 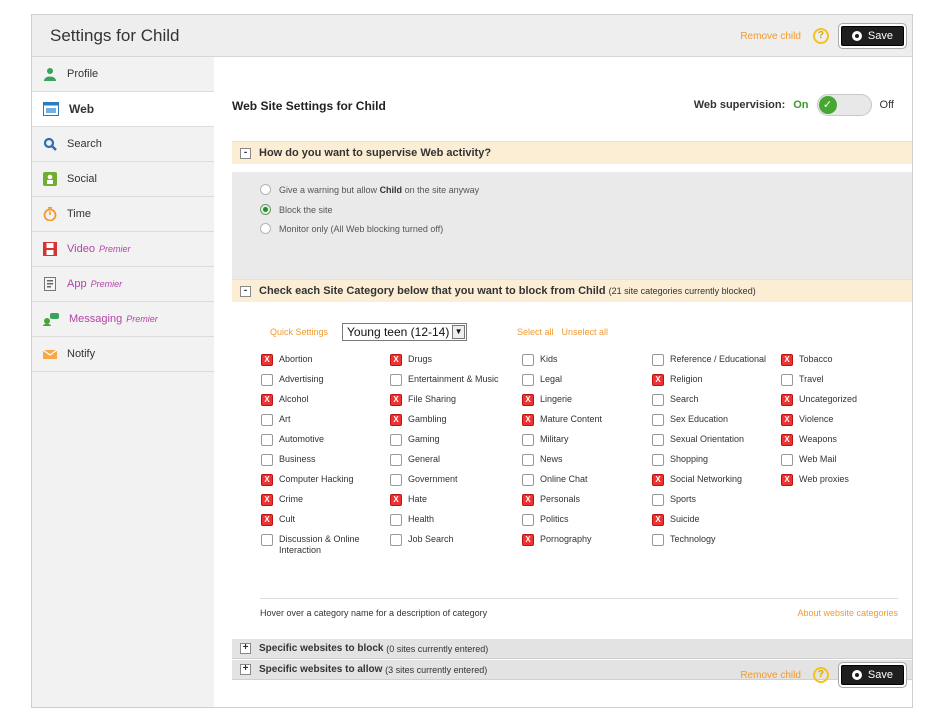 What do you see at coordinates (584, 480) in the screenshot?
I see `category-item: Online Chat` at bounding box center [584, 480].